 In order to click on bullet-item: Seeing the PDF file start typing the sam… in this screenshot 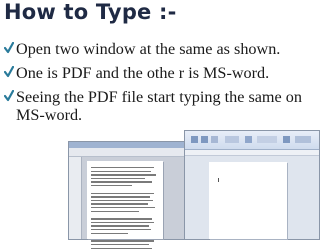, I will do `click(160, 106)`.